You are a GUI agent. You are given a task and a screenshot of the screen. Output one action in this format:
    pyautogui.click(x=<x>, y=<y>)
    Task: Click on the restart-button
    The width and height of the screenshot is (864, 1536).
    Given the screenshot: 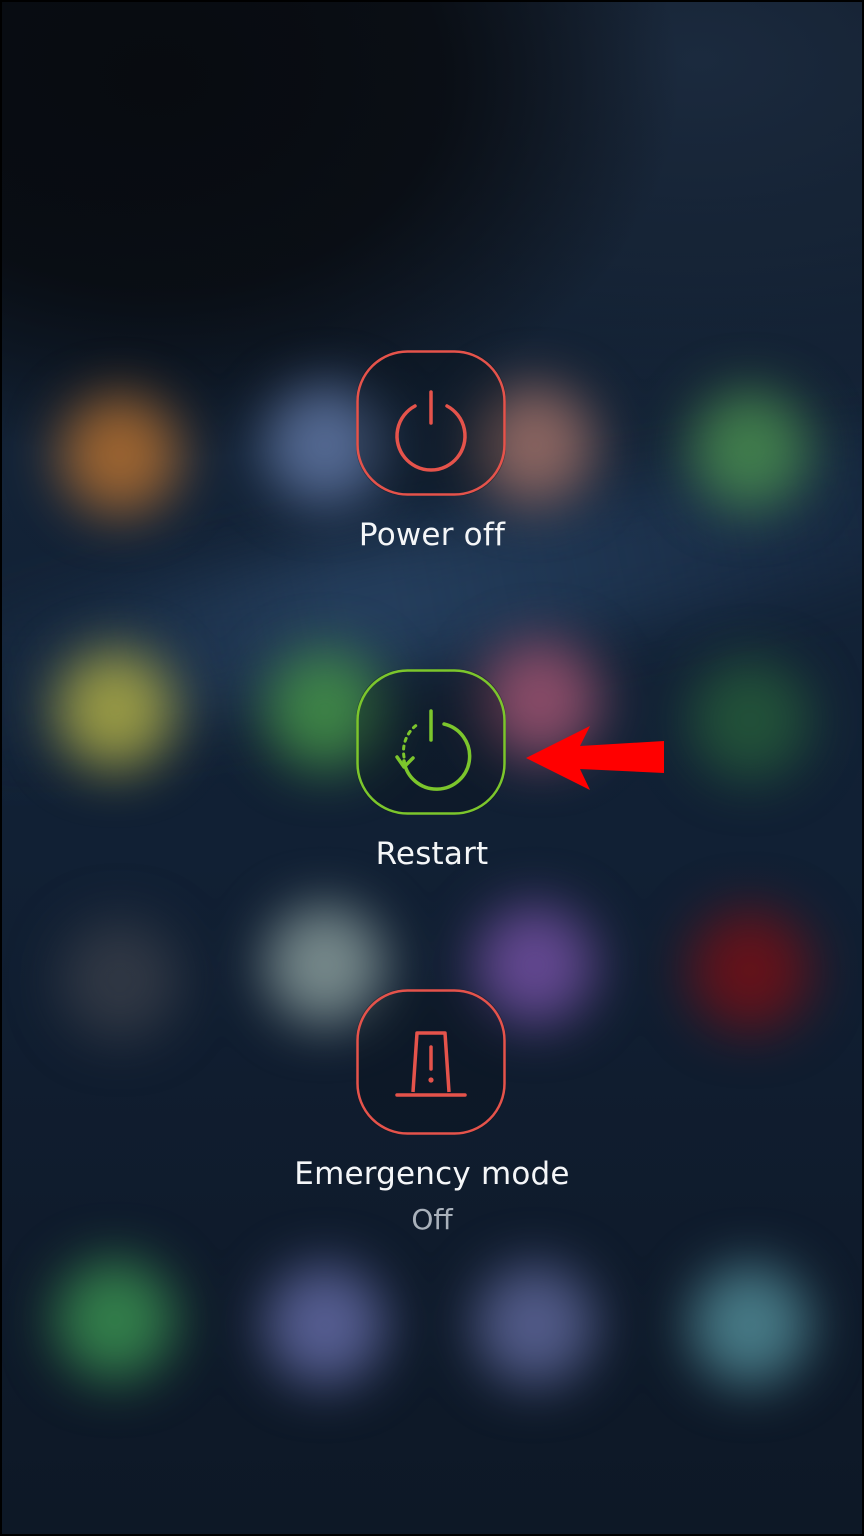 What is the action you would take?
    pyautogui.click(x=431, y=742)
    